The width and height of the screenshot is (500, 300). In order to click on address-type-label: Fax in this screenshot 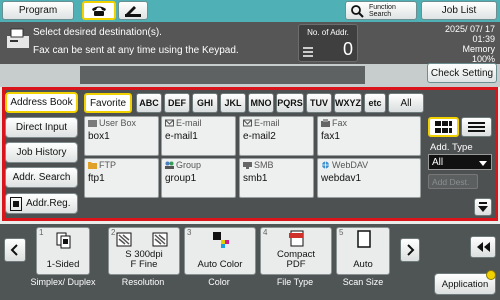, I will do `click(340, 123)`.